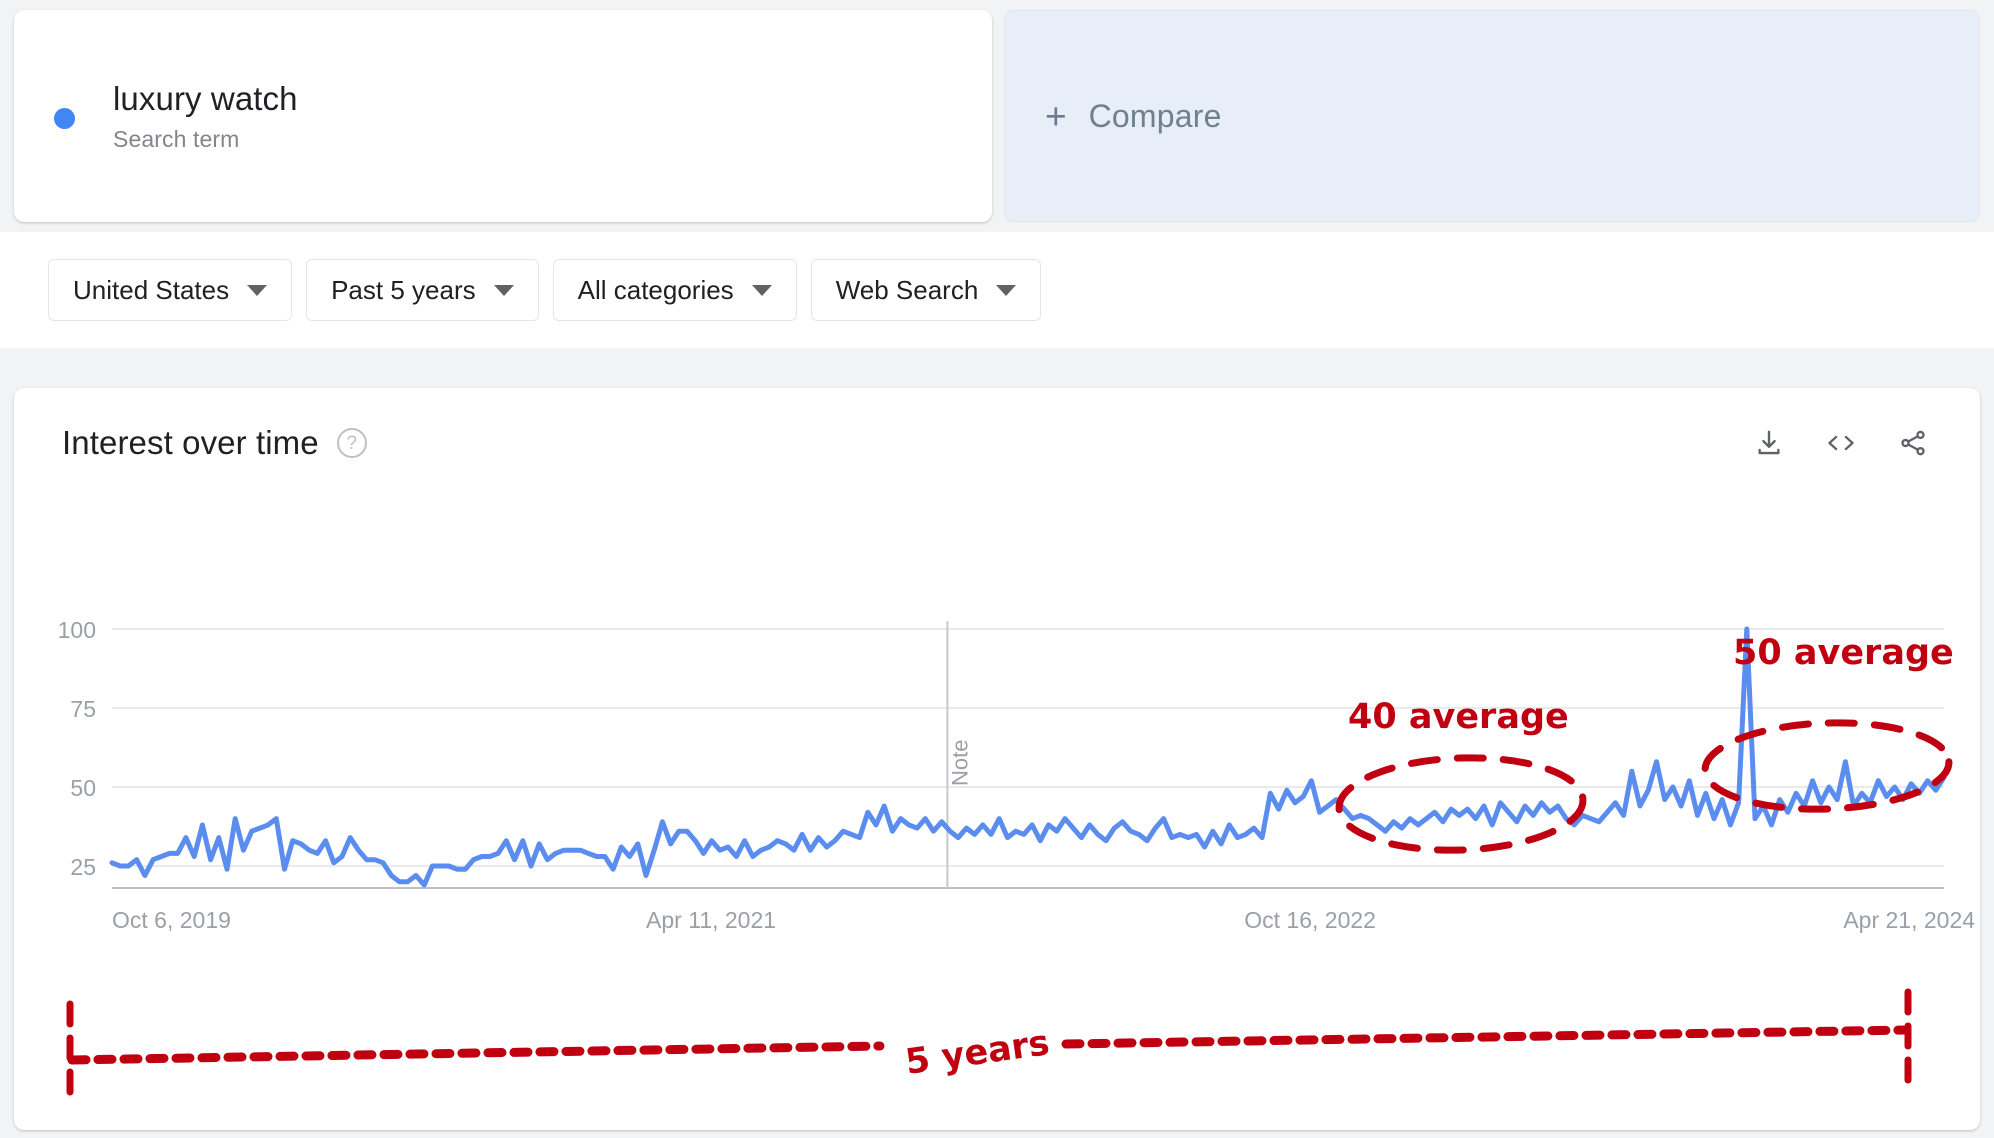  I want to click on search-type-filter-label: Web Search, so click(907, 289).